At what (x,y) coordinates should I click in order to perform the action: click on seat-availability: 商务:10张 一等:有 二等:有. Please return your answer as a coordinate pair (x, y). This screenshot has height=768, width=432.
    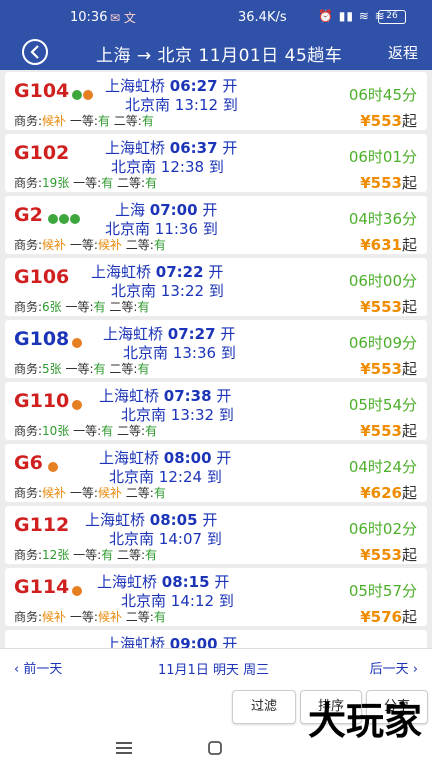
    Looking at the image, I should click on (85, 430).